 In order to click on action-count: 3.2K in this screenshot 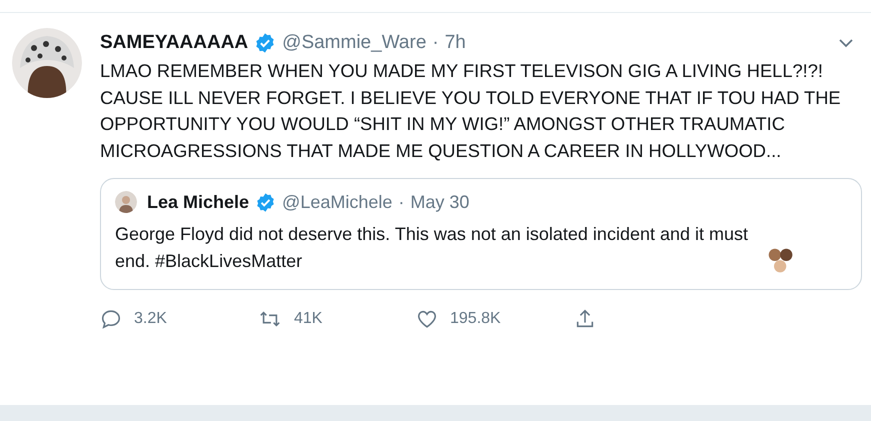, I will do `click(150, 319)`.